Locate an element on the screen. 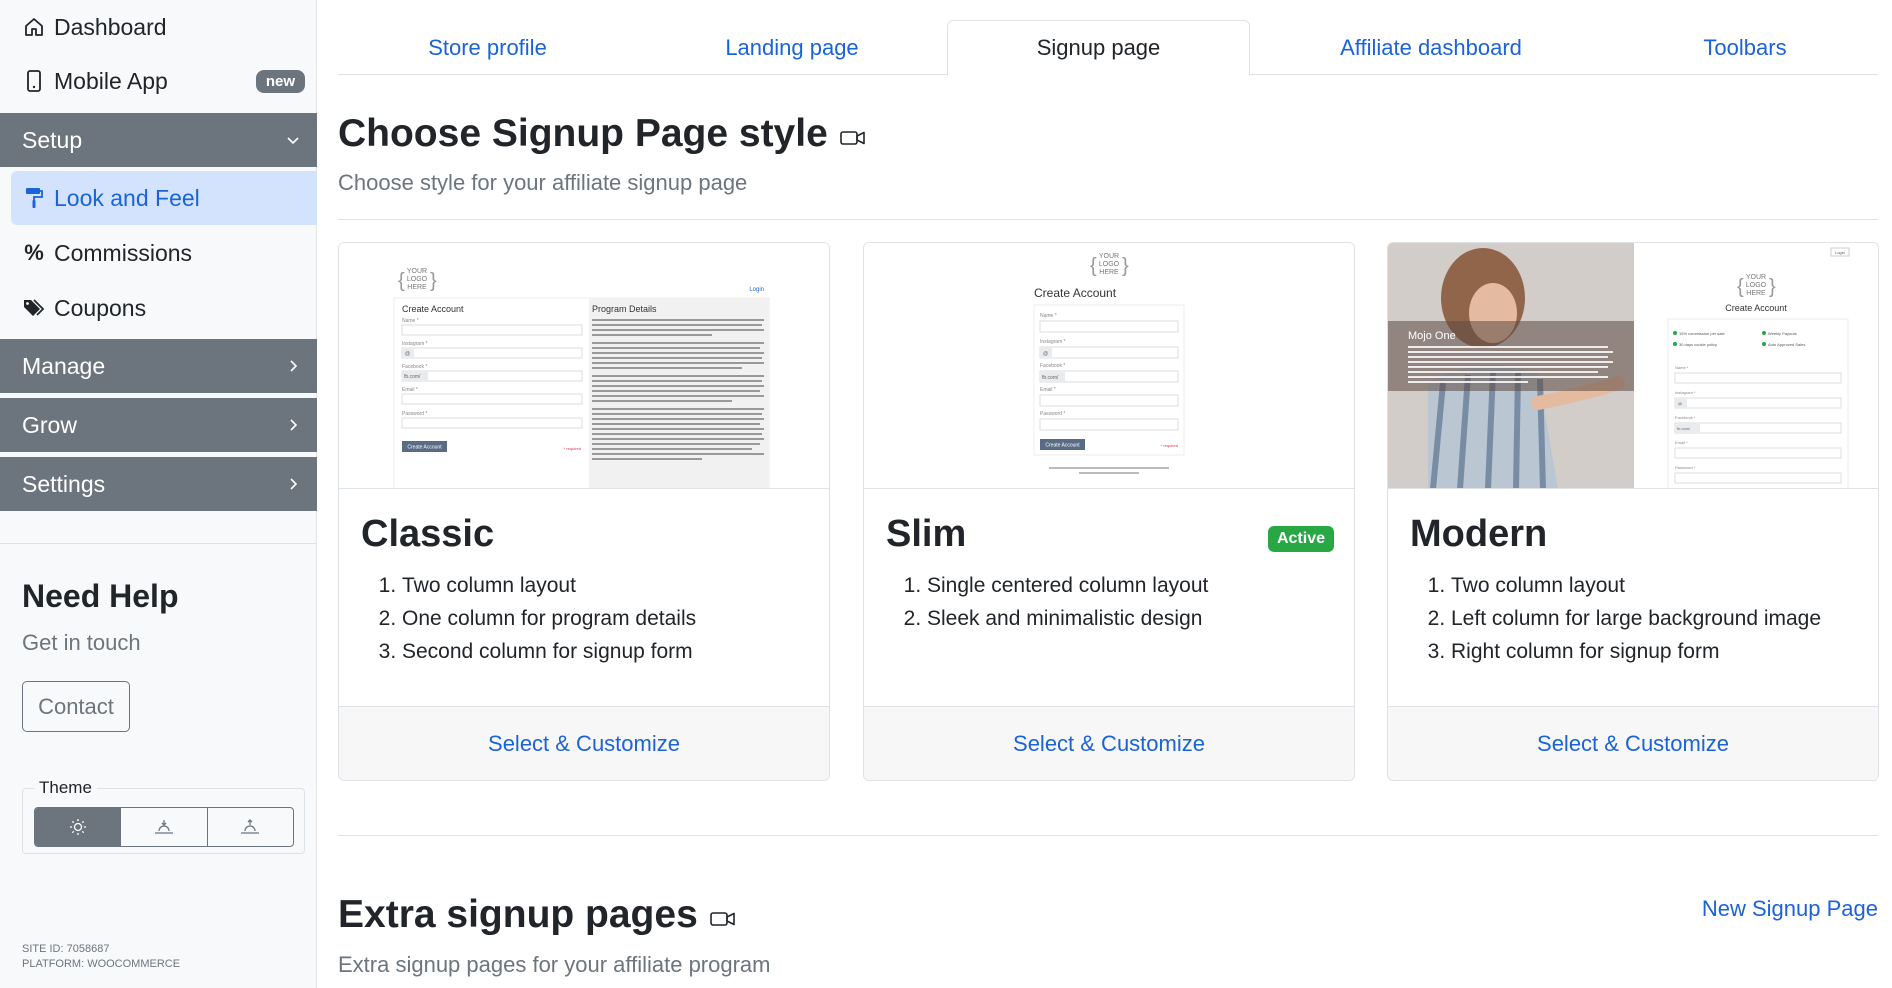 This screenshot has height=988, width=1892. svg-text: HERE is located at coordinates (417, 287).